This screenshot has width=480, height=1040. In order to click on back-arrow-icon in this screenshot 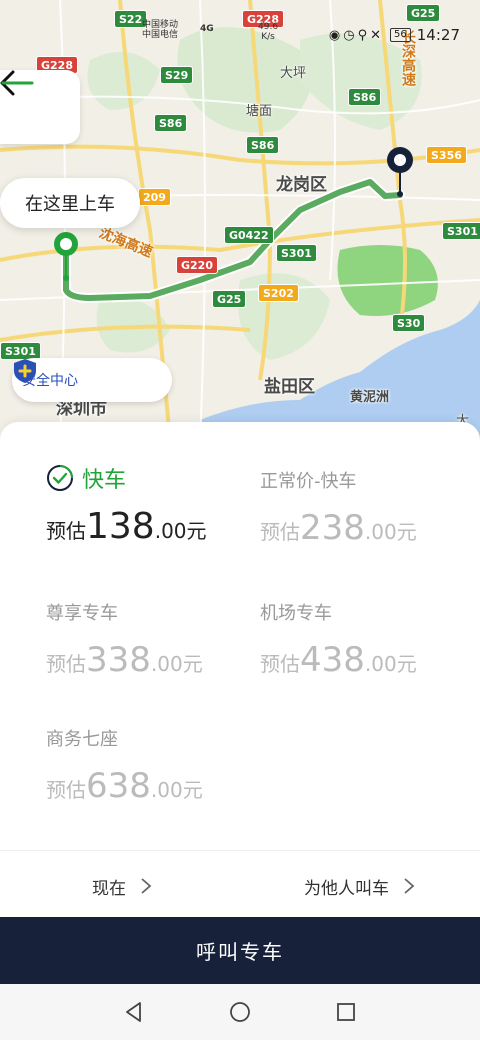, I will do `click(17, 83)`.